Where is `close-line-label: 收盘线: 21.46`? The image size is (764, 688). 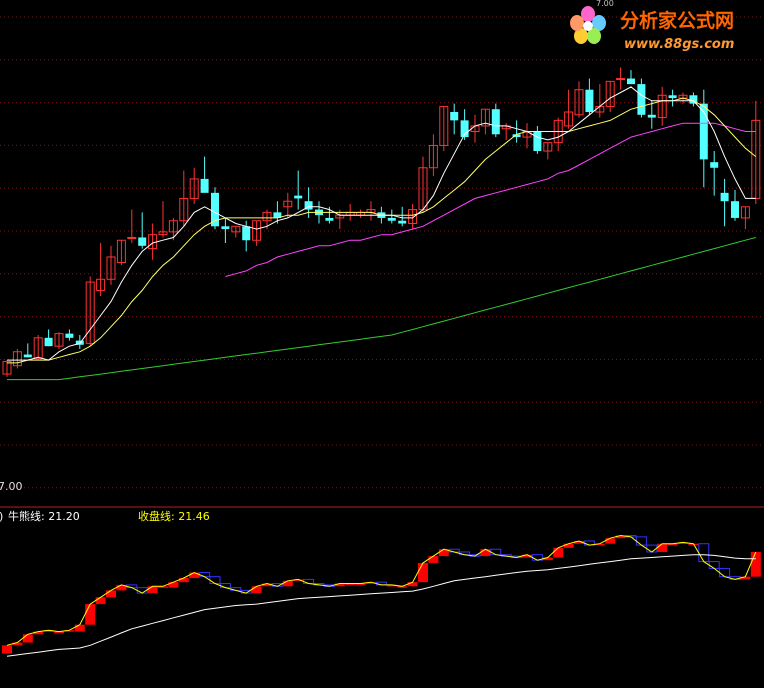 close-line-label: 收盘线: 21.46 is located at coordinates (174, 516).